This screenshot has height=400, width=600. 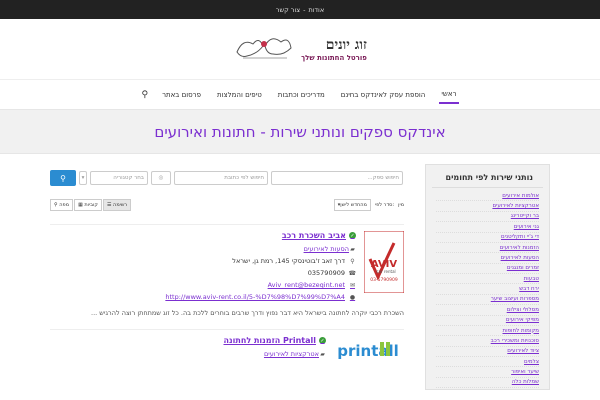 I want to click on category-link: בר וקייטרינג, so click(x=487, y=217).